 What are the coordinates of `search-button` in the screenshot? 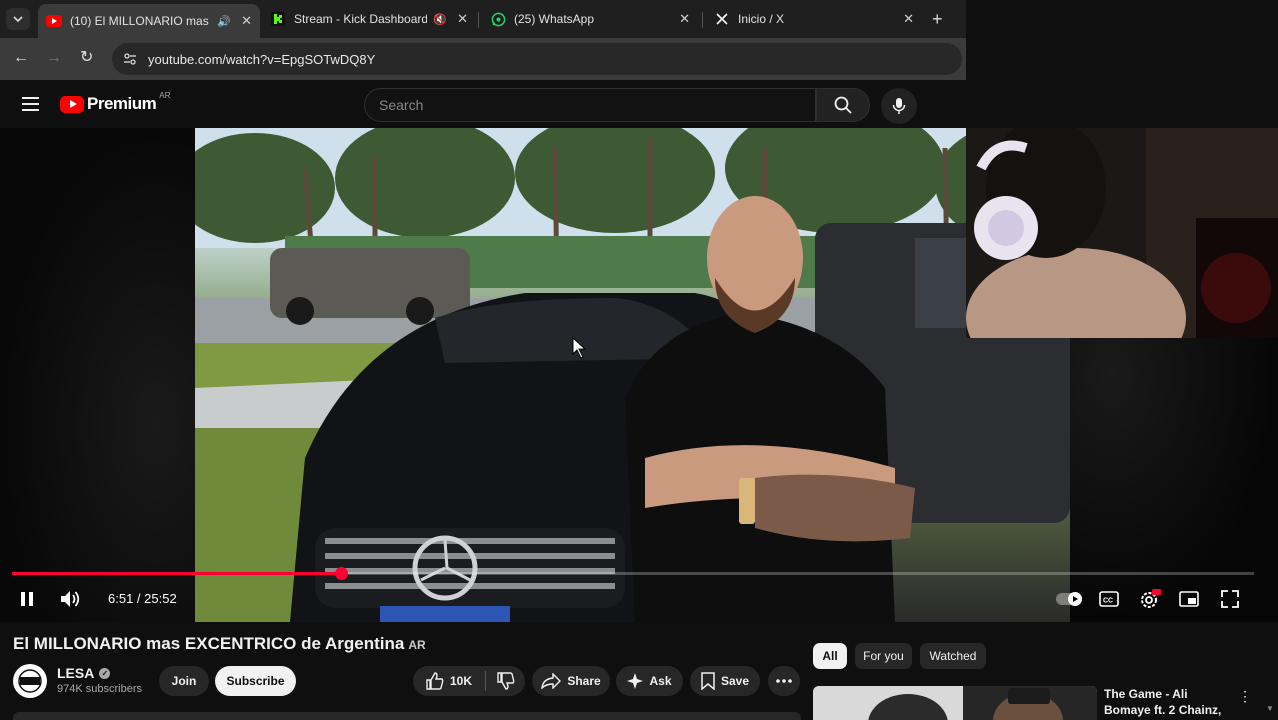 It's located at (843, 105).